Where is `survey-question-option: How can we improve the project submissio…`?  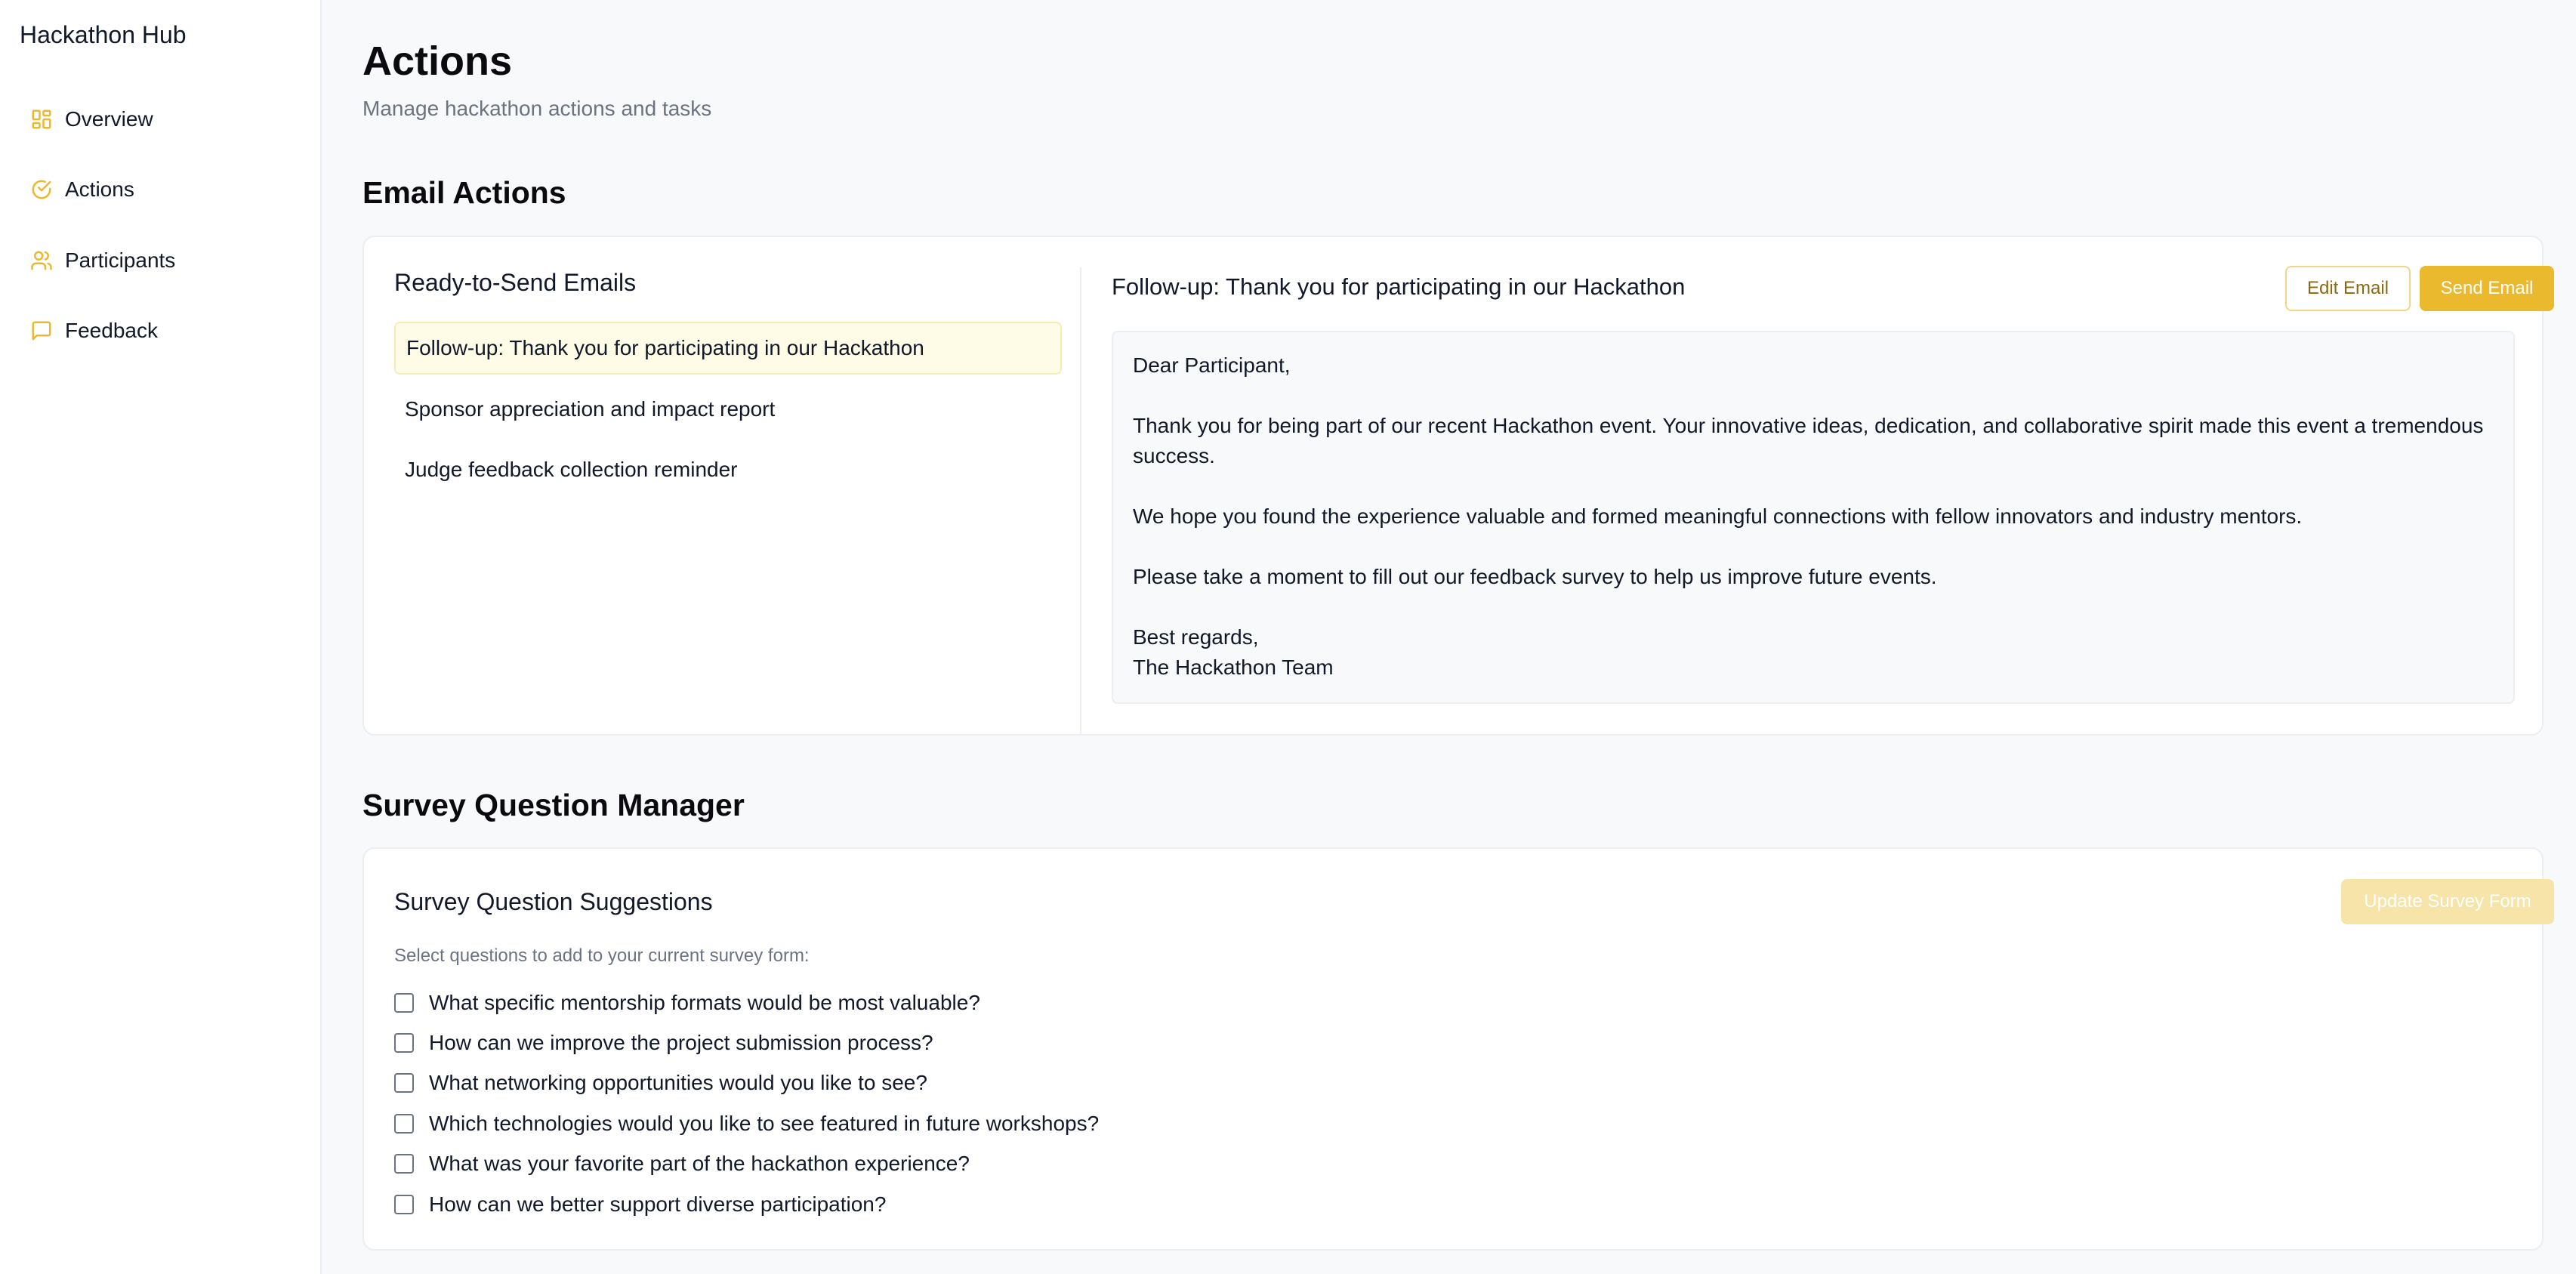 survey-question-option: How can we improve the project submissio… is located at coordinates (663, 1043).